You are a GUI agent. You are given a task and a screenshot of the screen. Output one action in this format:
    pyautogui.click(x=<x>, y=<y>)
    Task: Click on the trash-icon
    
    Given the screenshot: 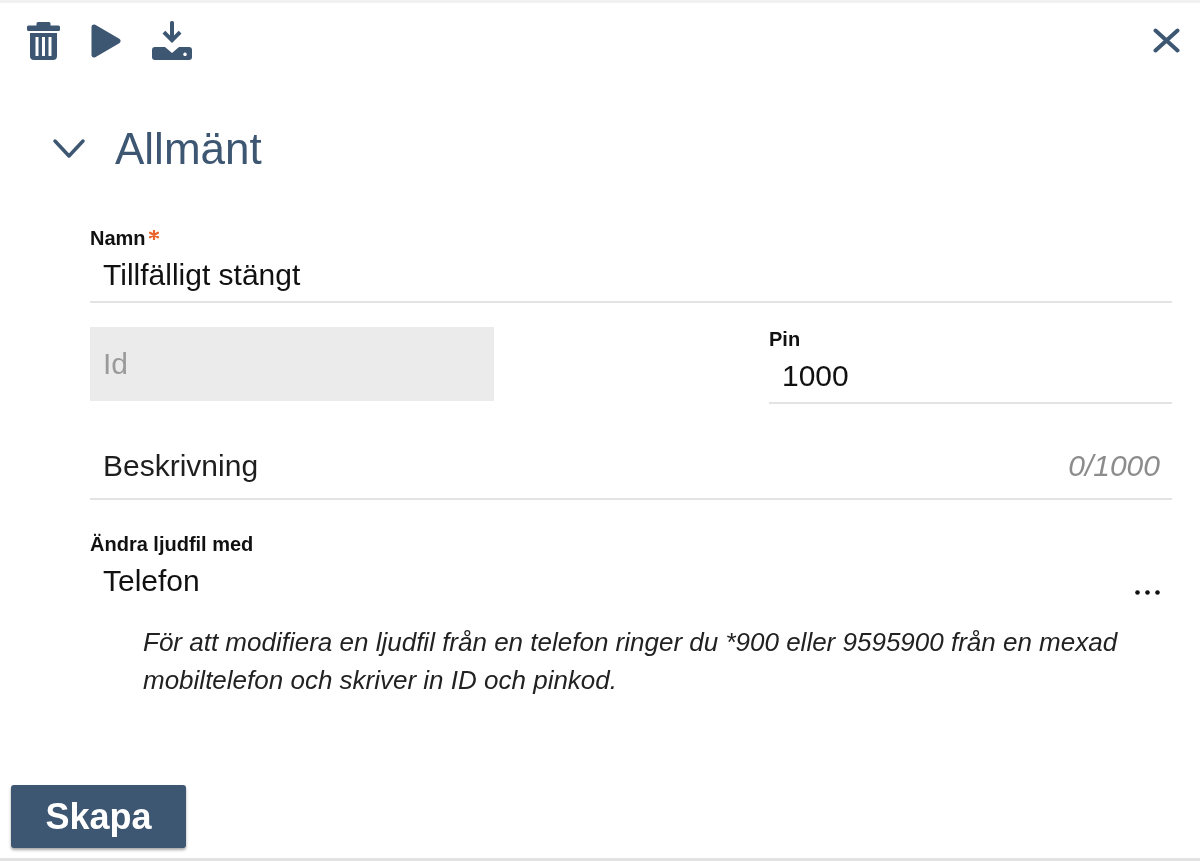 What is the action you would take?
    pyautogui.click(x=43, y=40)
    